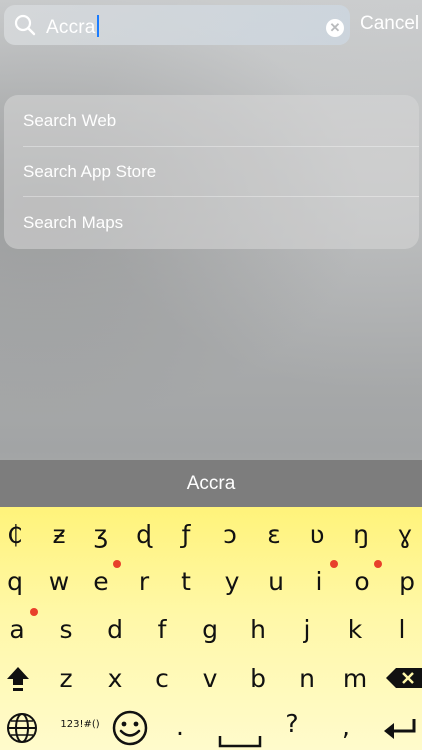 This screenshot has height=750, width=422. Describe the element at coordinates (403, 535) in the screenshot. I see `key-gamma: ɣ` at that location.